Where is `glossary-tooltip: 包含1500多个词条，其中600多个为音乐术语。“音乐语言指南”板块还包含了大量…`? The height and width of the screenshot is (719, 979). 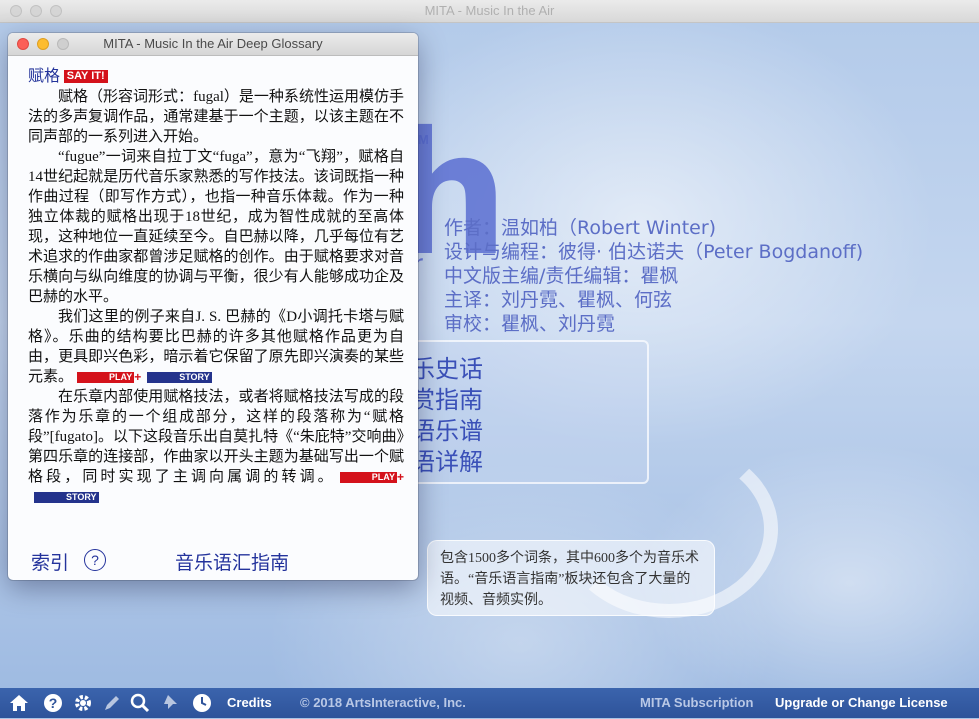
glossary-tooltip: 包含1500多个词条，其中600多个为音乐术语。“音乐语言指南”板块还包含了大量… is located at coordinates (571, 578).